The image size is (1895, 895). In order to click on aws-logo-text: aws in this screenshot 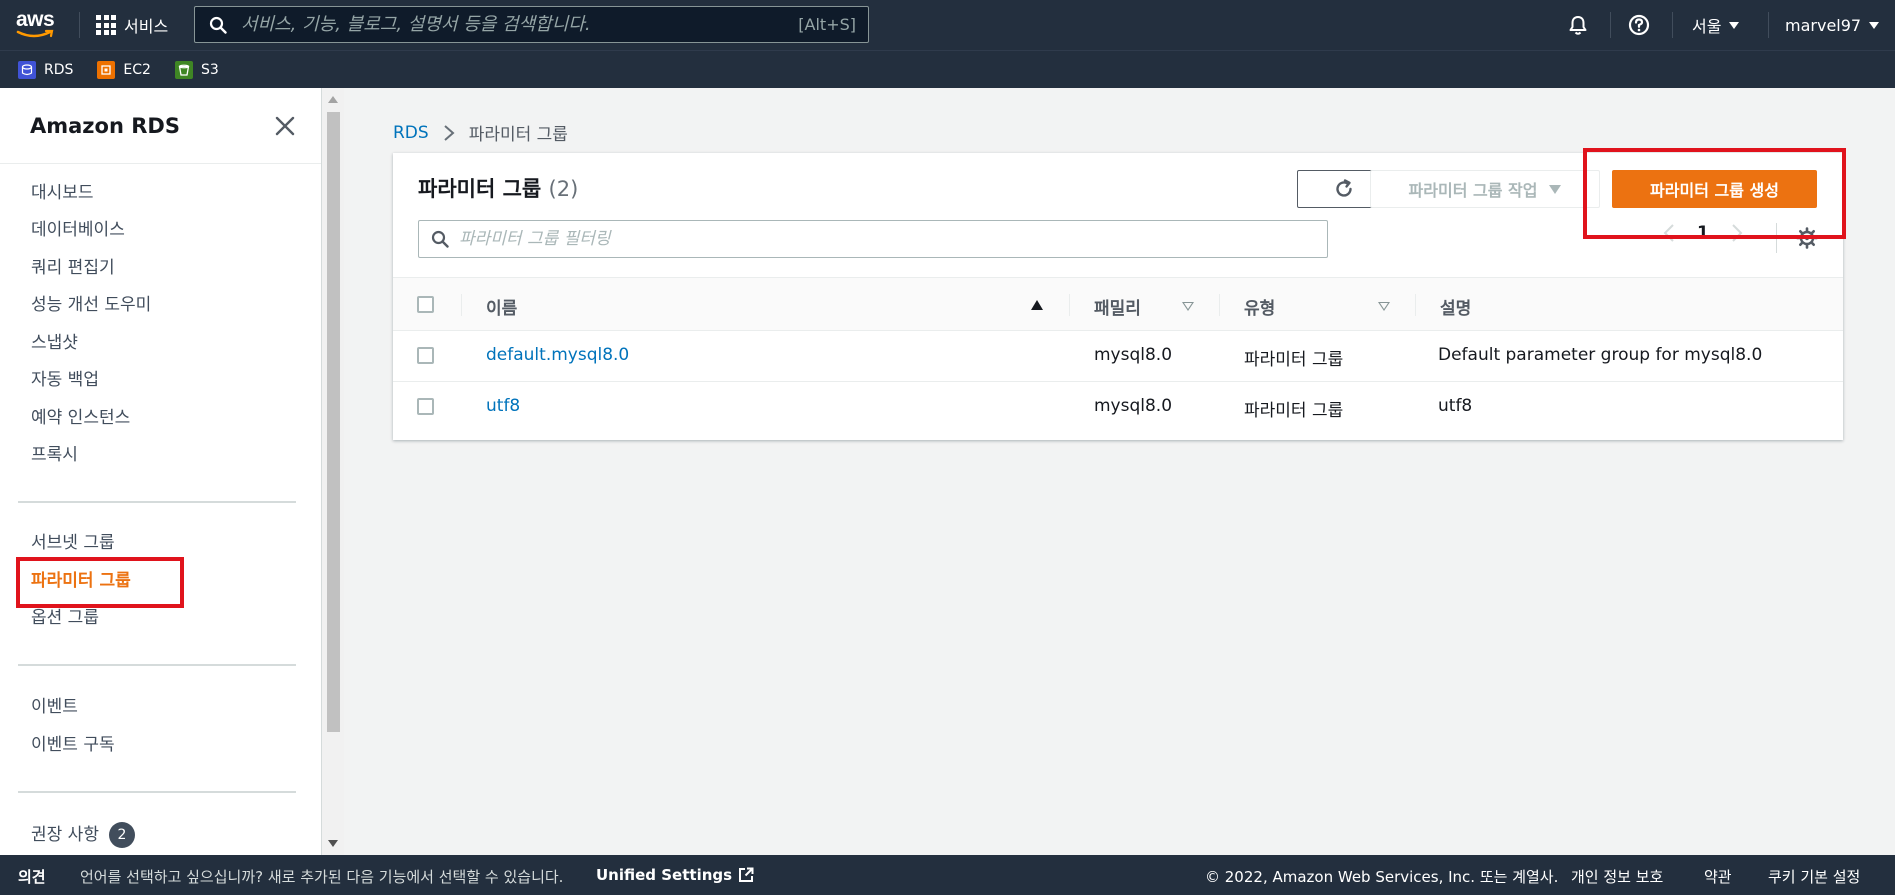, I will do `click(35, 19)`.